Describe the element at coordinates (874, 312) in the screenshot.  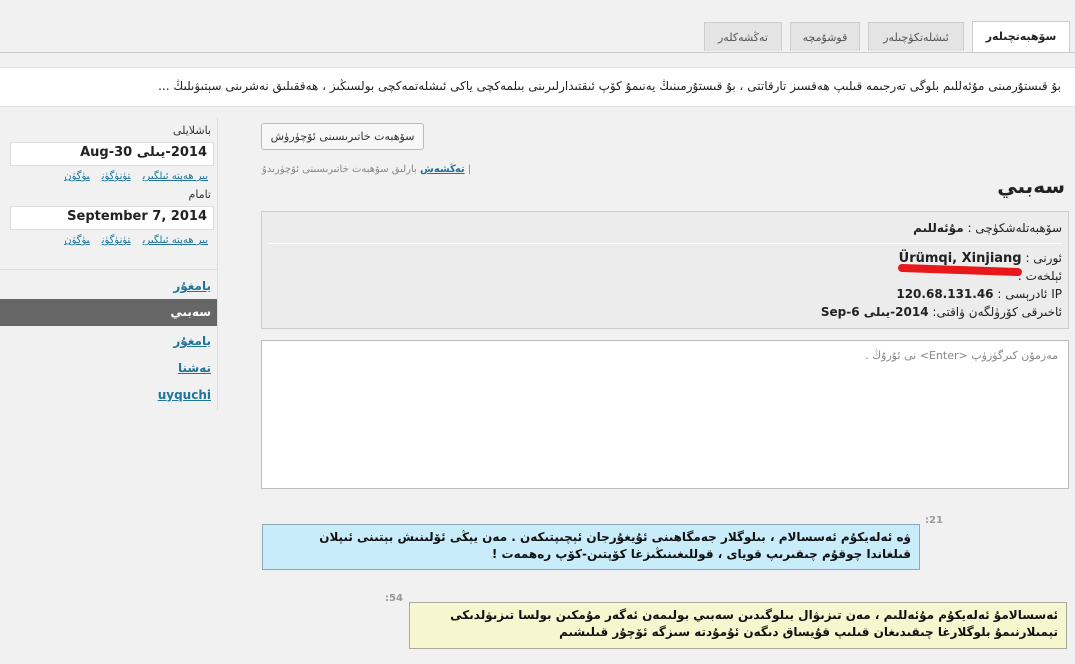
I see `last-seen-value: 2014-يىلى 6-Sep` at that location.